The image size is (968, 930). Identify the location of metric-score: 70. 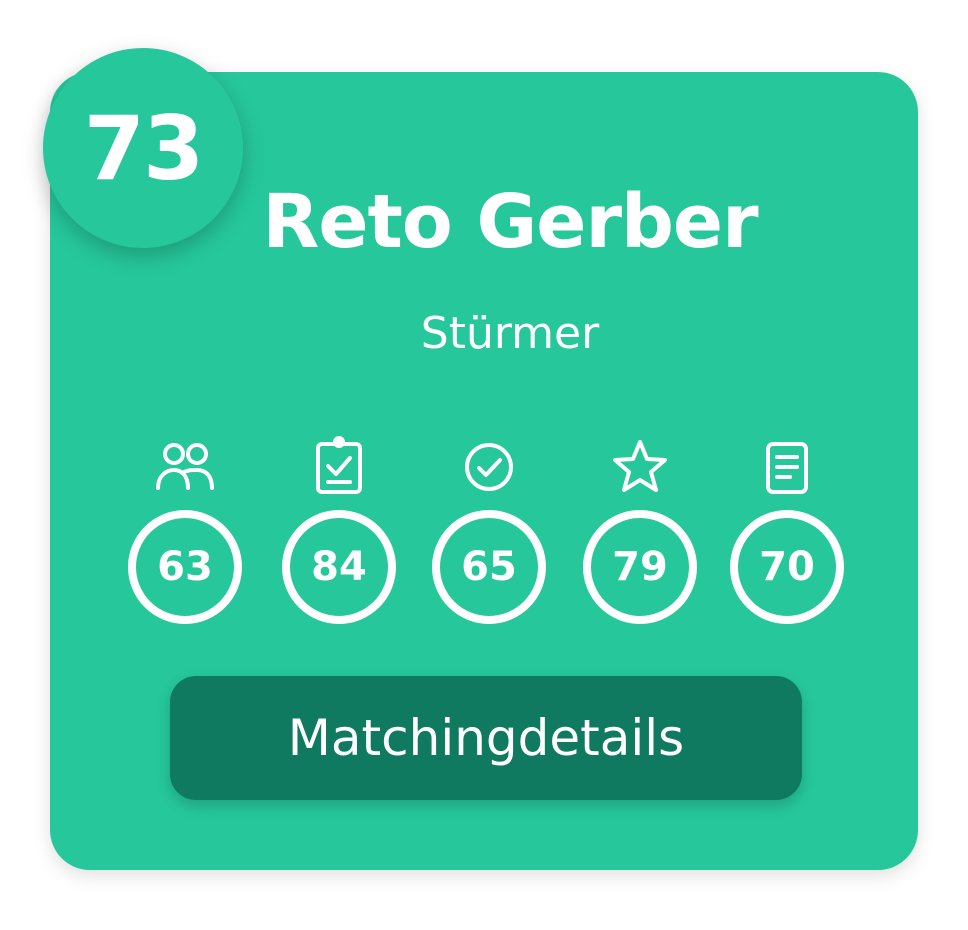
(787, 567).